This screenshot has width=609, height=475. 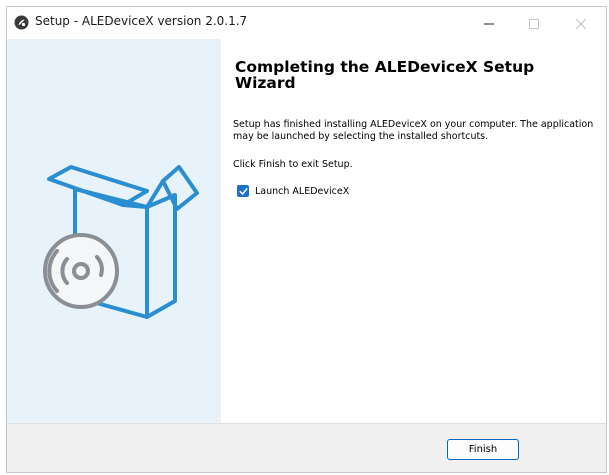 I want to click on launch-checkbox, so click(x=243, y=191).